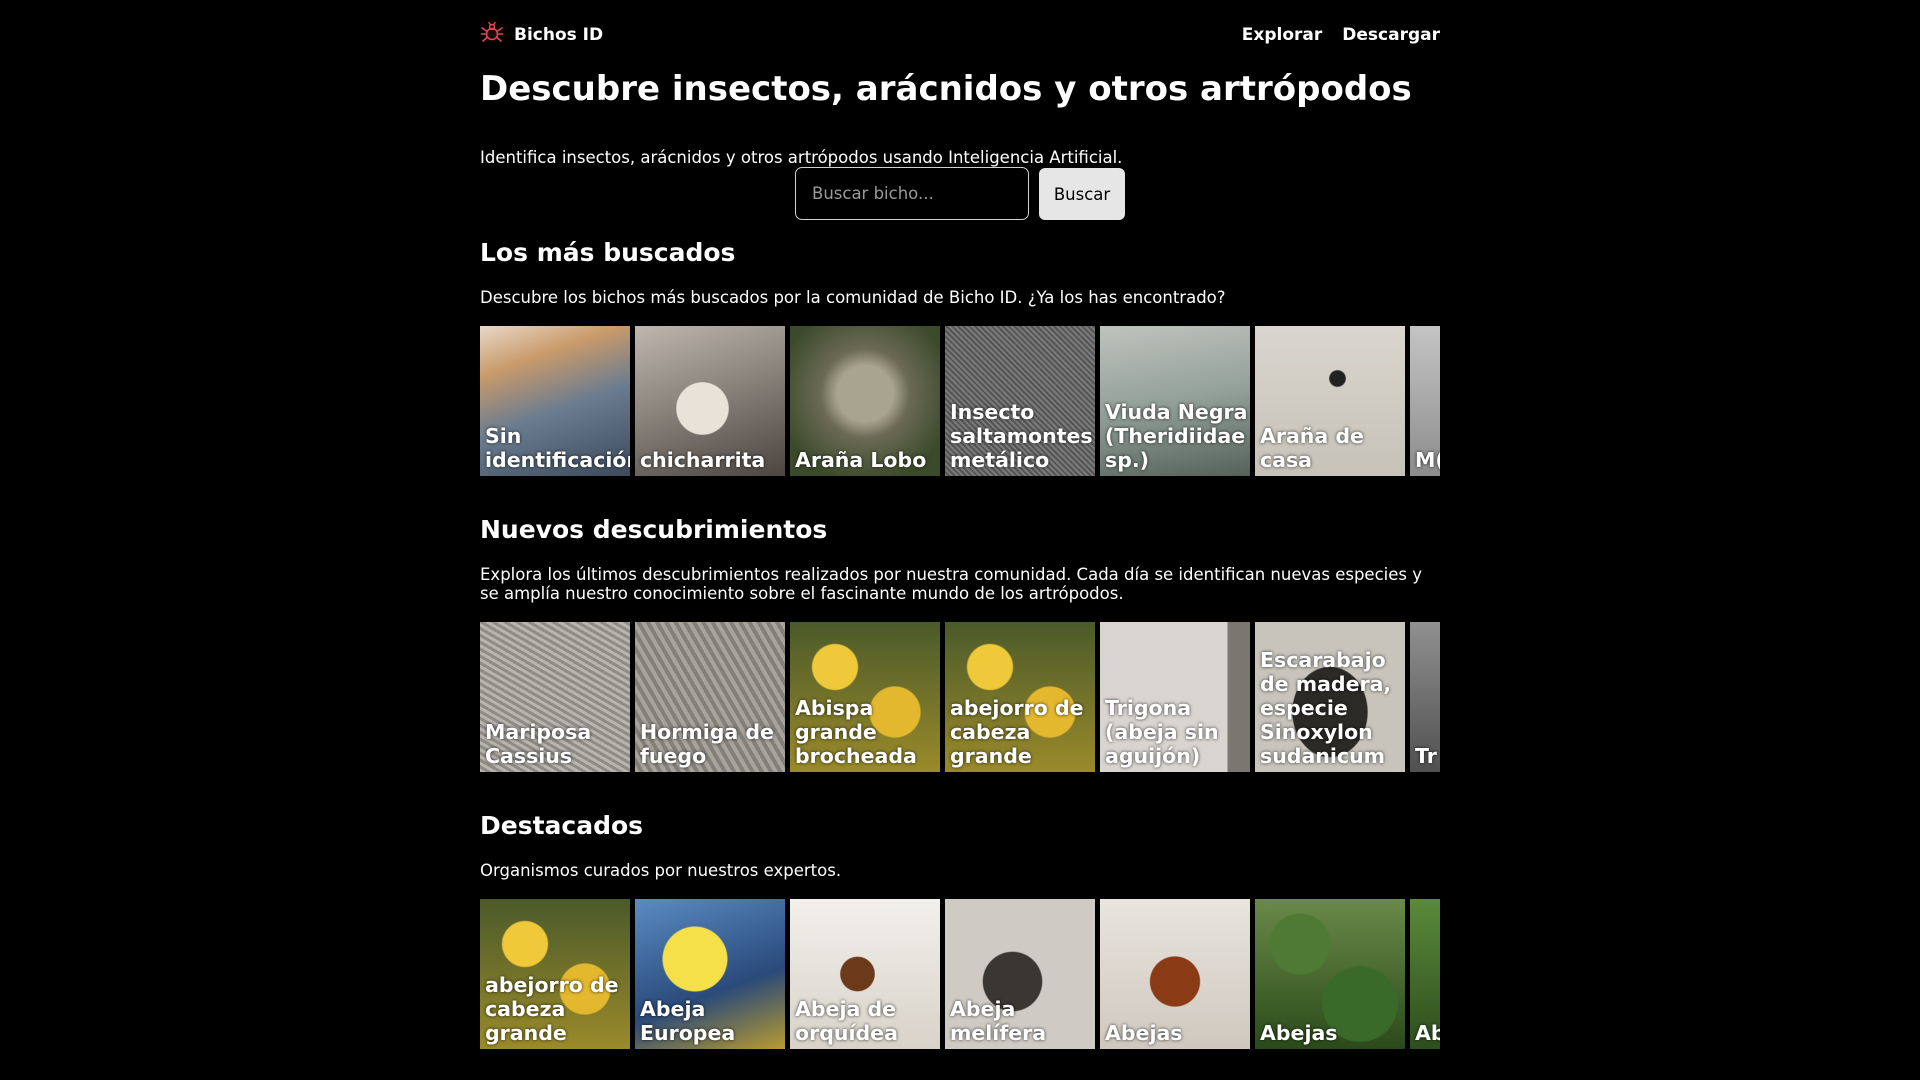 The height and width of the screenshot is (1080, 1920). I want to click on species-card-label: Araña Lobo, so click(861, 460).